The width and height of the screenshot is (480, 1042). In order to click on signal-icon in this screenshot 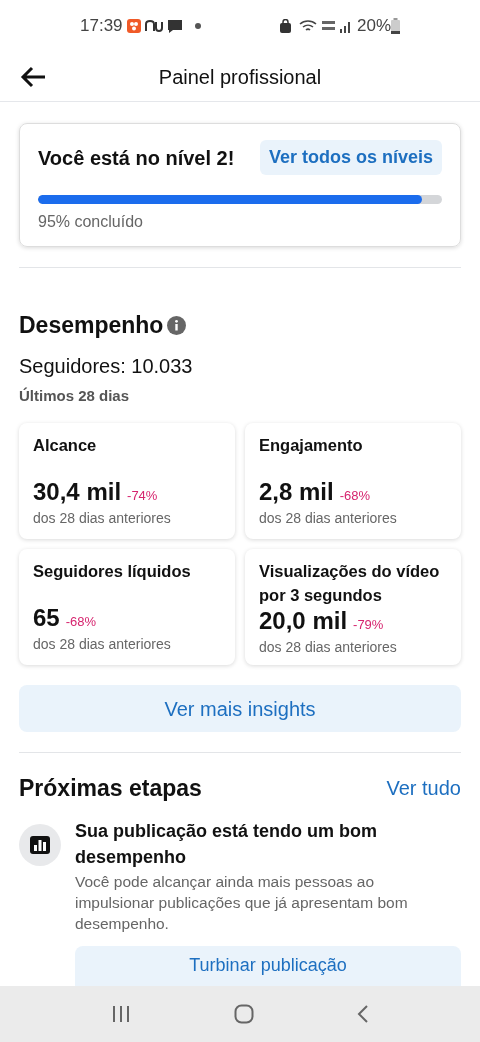, I will do `click(345, 26)`.